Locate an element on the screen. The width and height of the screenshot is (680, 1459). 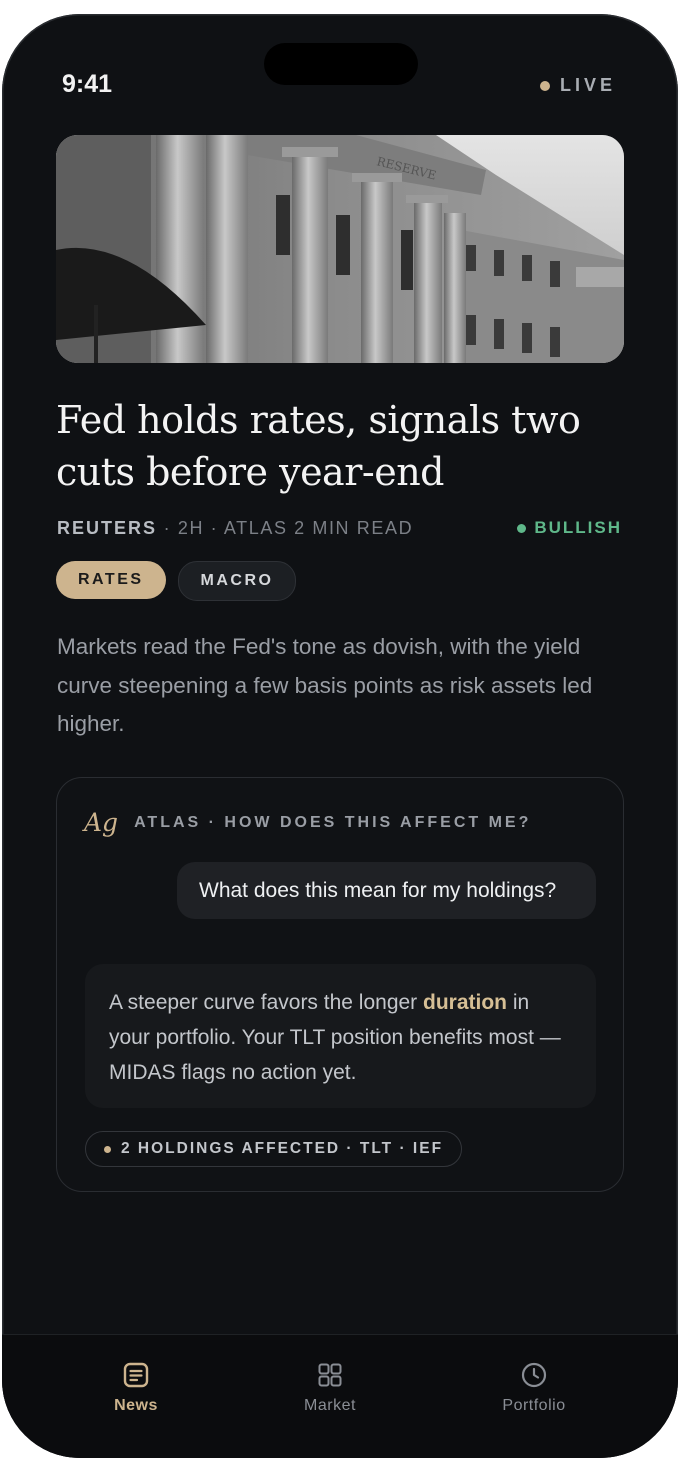
status-time: 9:41 is located at coordinates (87, 84).